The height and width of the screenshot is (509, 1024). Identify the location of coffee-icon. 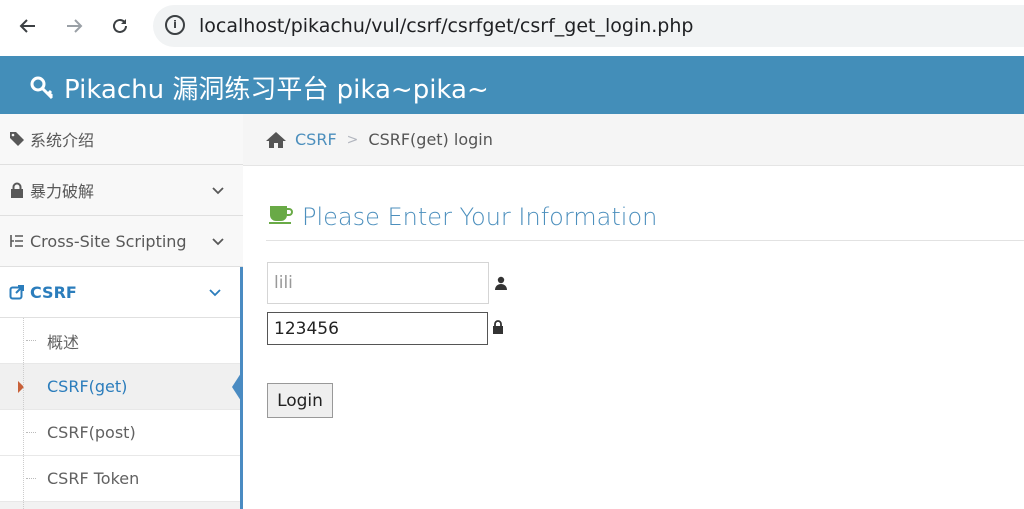
(281, 217).